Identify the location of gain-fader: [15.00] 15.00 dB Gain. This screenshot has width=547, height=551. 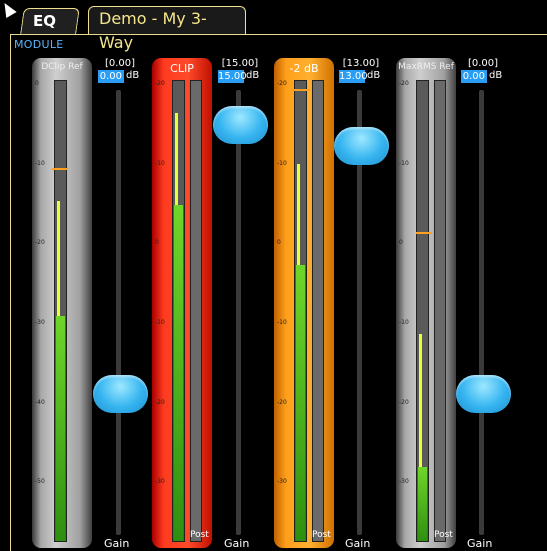
(241, 304).